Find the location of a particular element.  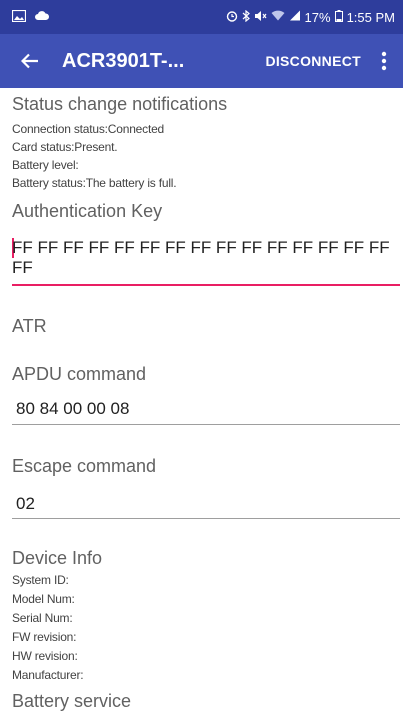

disconnect-button: DISCONNECT is located at coordinates (313, 61).